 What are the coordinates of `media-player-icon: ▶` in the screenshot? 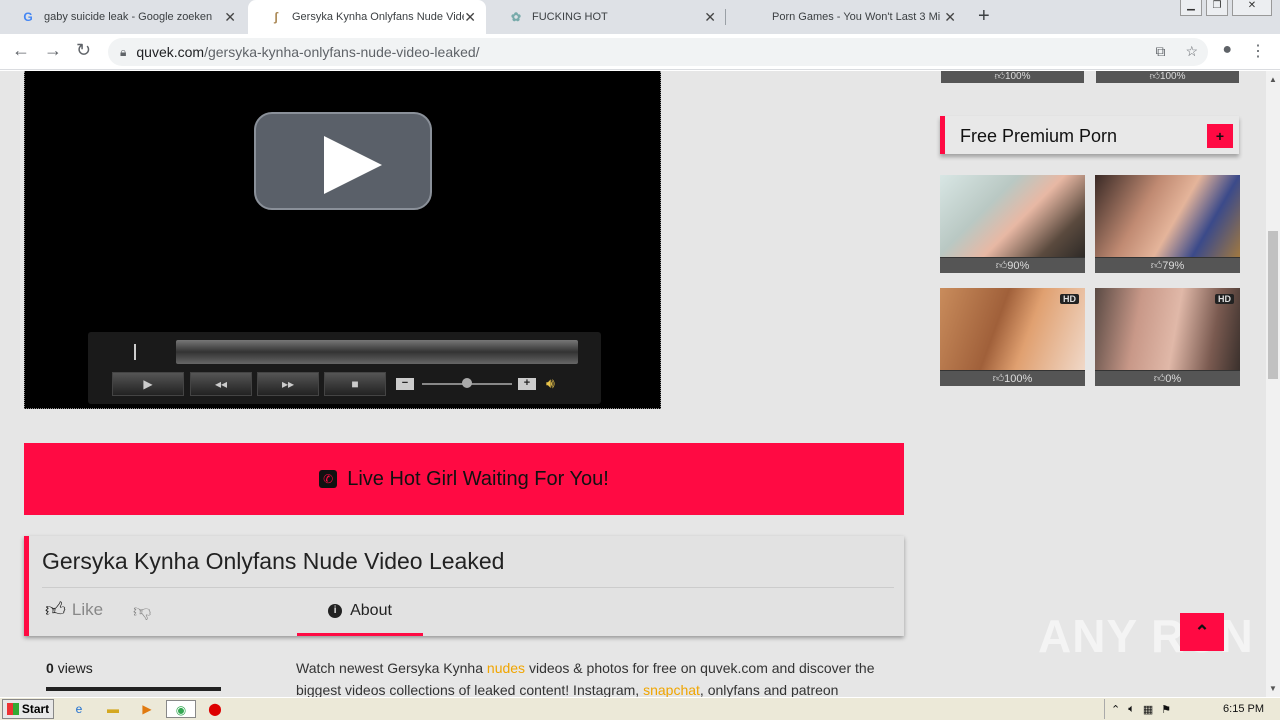 It's located at (147, 709).